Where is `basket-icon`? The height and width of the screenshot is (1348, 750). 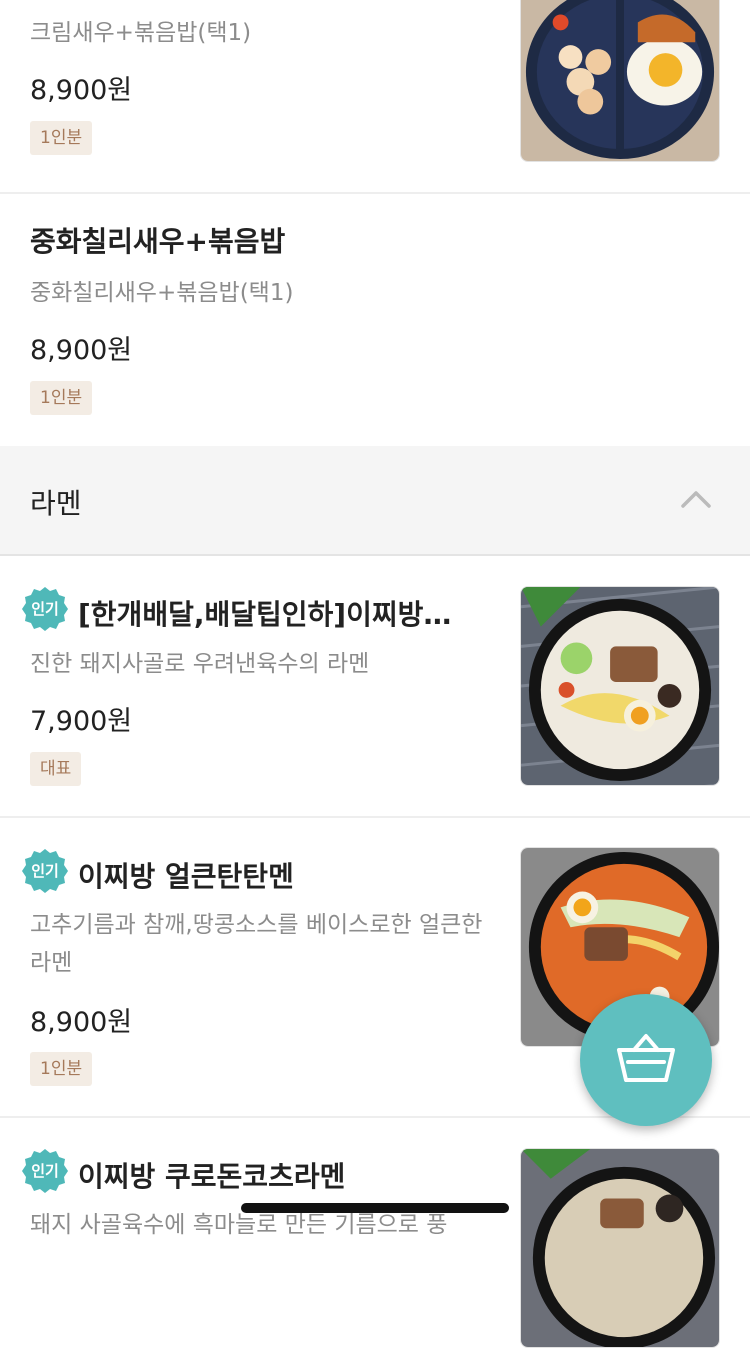 basket-icon is located at coordinates (646, 1058).